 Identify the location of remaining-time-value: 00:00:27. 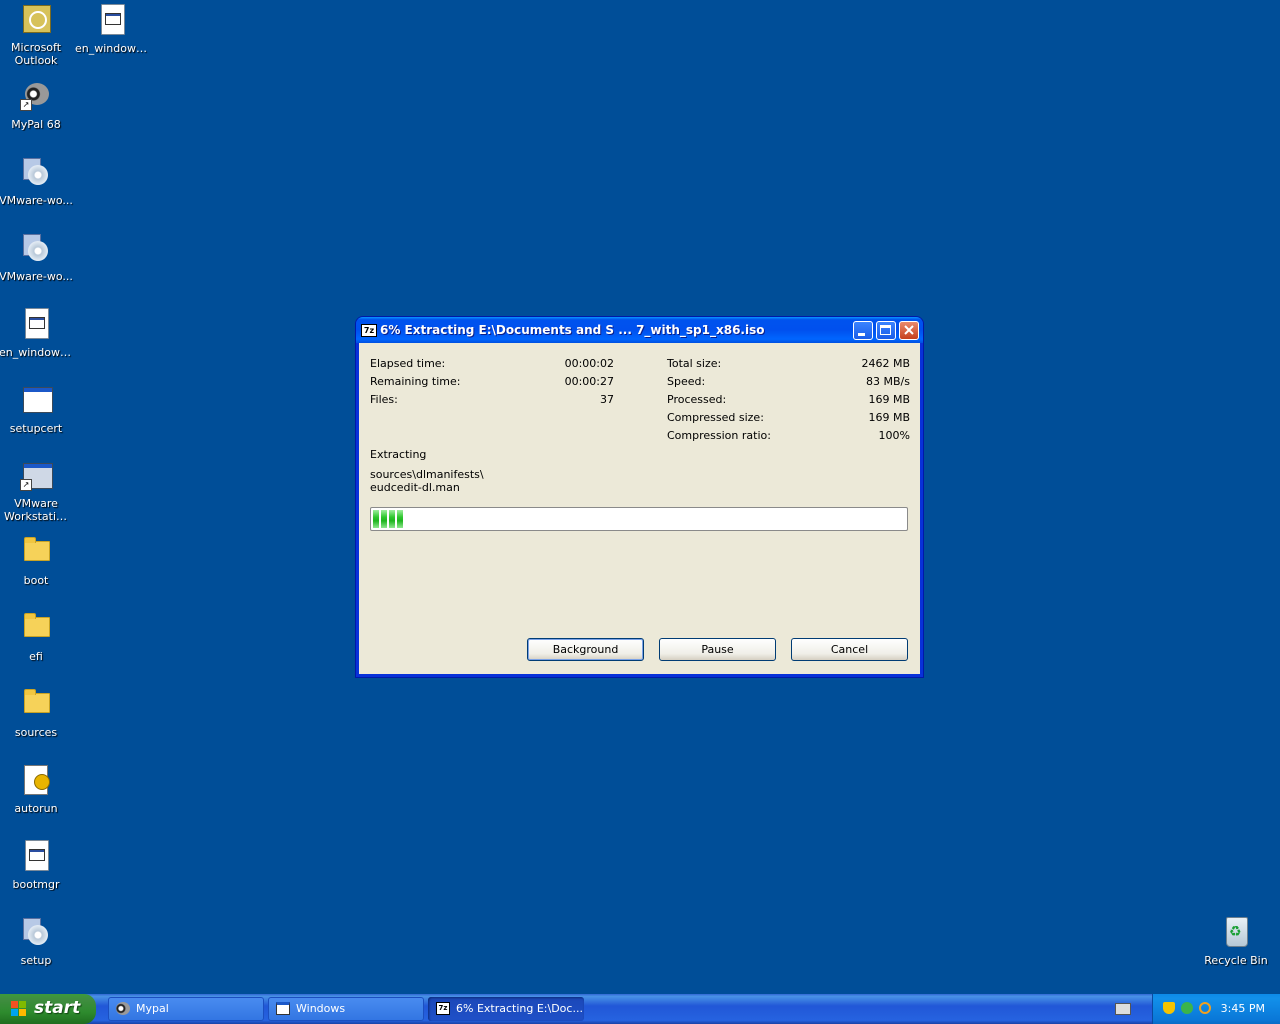
(589, 381).